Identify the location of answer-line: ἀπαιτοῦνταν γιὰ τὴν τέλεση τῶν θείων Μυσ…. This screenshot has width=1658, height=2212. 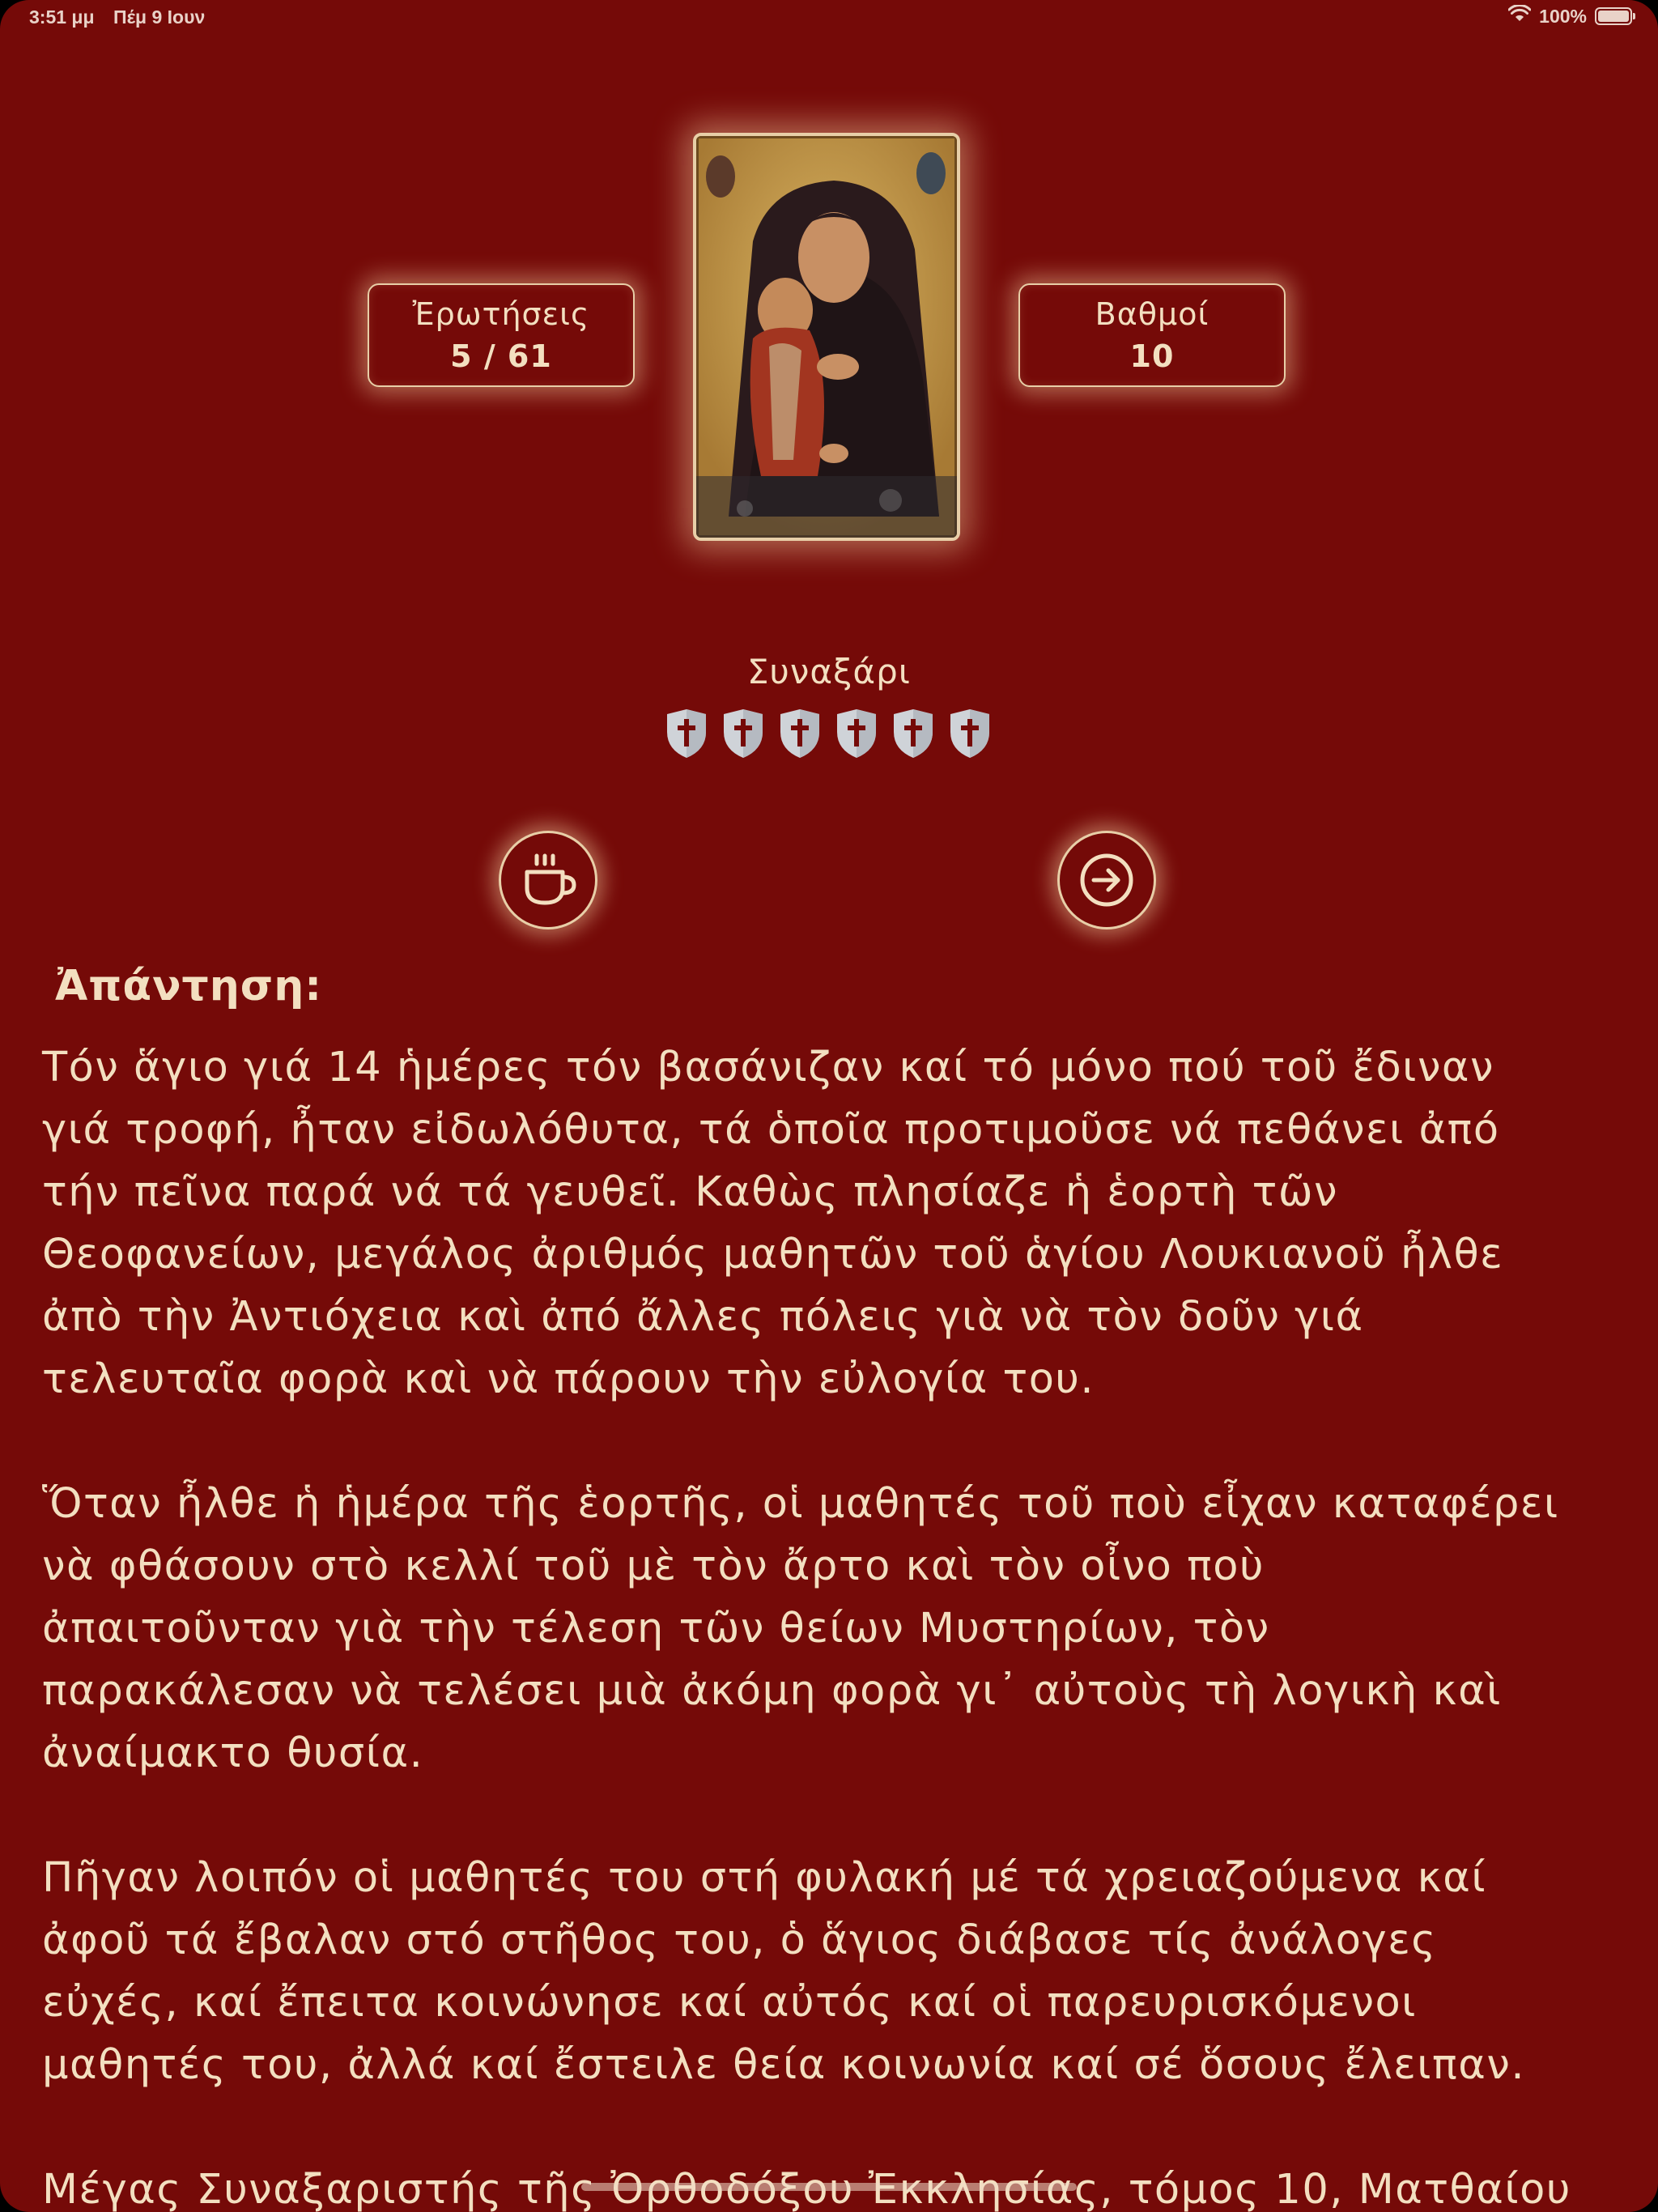
(656, 1629).